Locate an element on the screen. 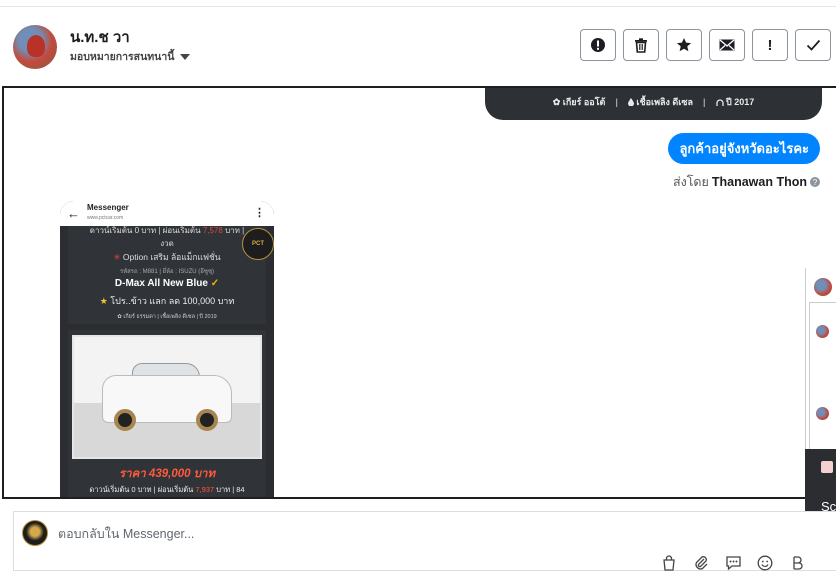 The image size is (836, 572). chat-side-thread is located at coordinates (822, 375).